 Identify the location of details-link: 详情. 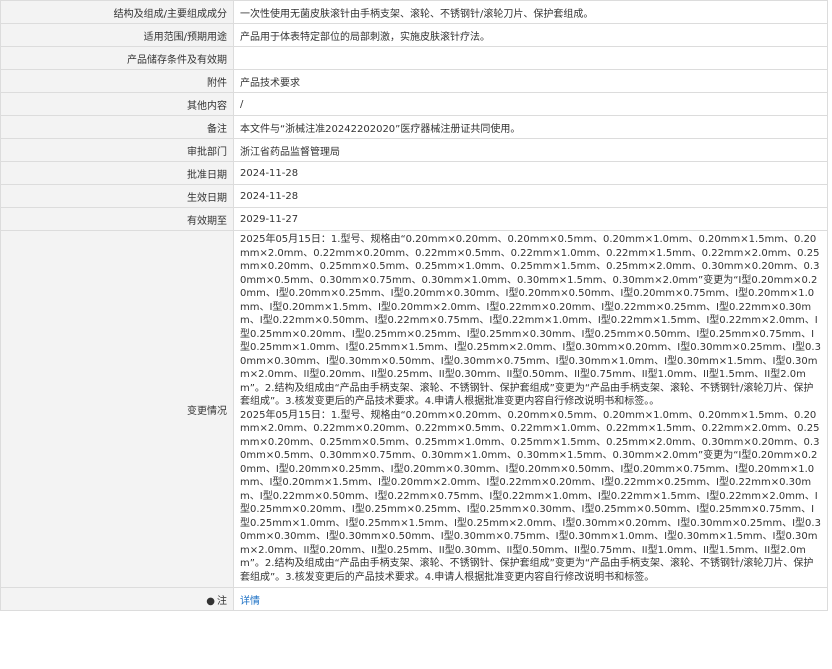
(250, 601).